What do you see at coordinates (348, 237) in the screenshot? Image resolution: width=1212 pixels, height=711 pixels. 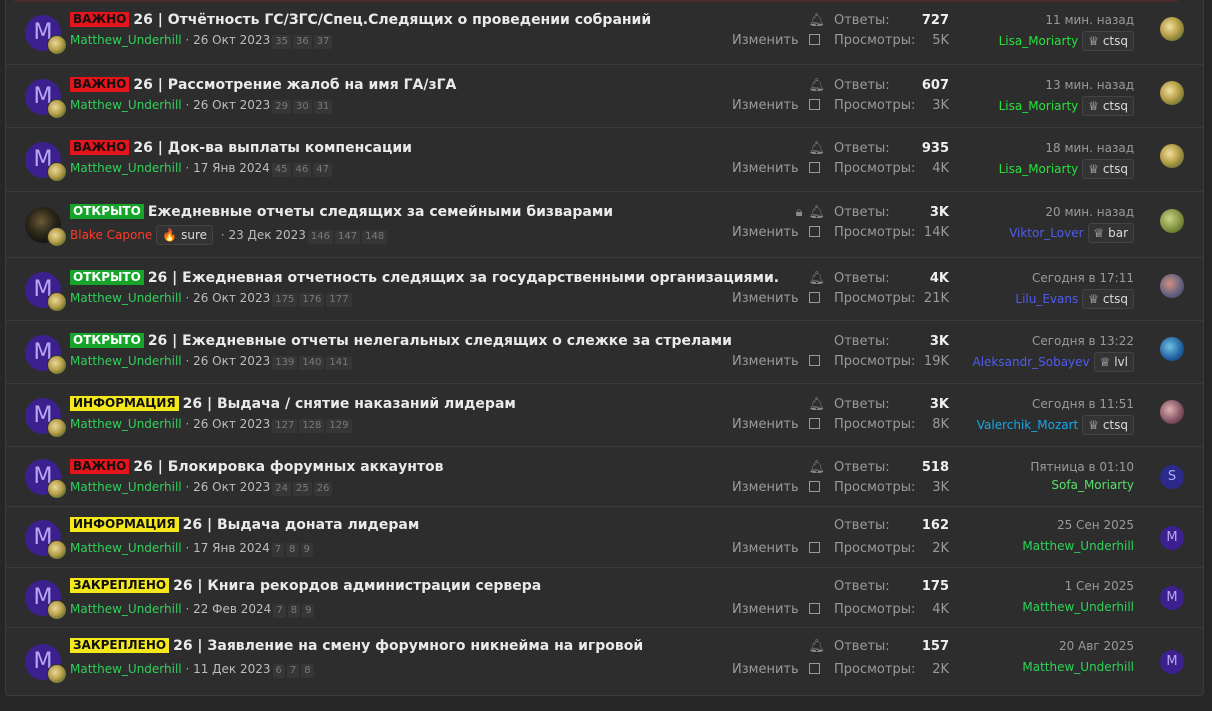 I see `page-link: 147` at bounding box center [348, 237].